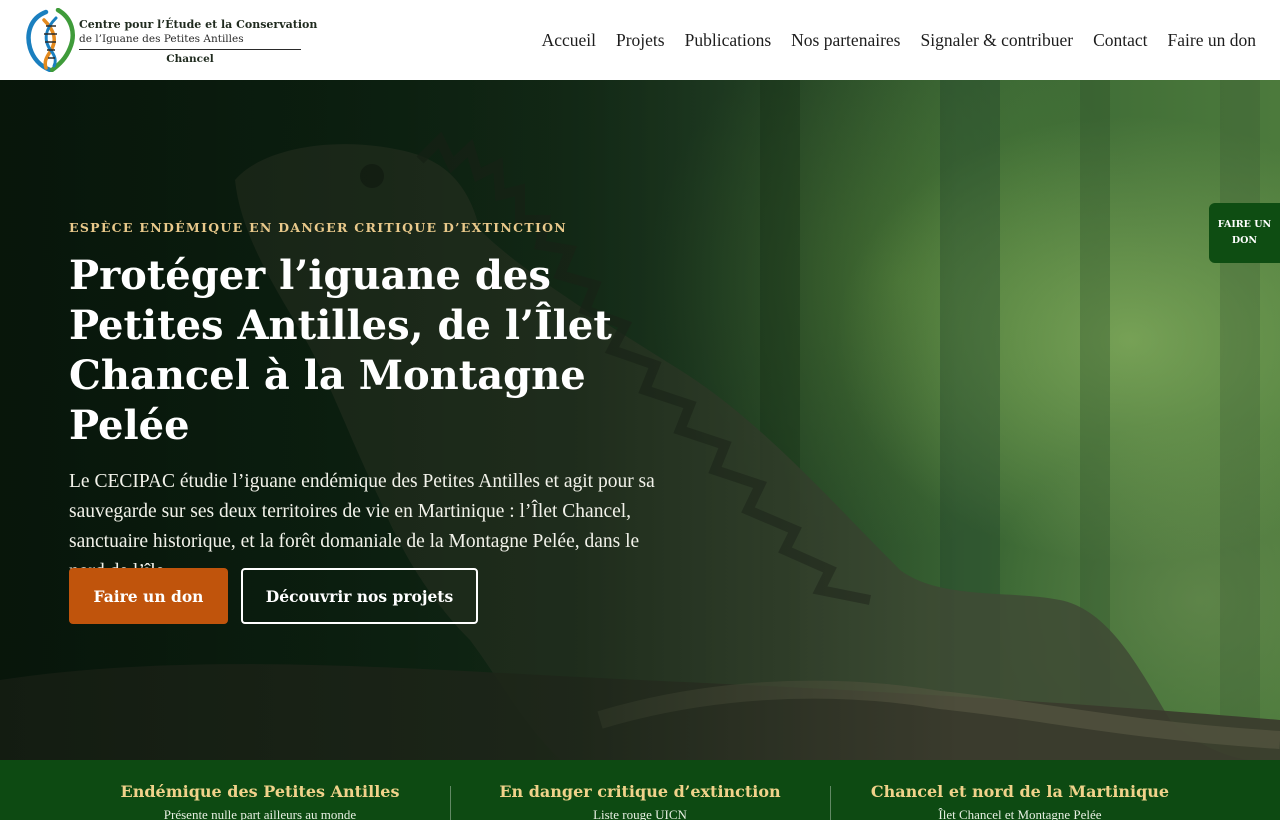  Describe the element at coordinates (161, 39) in the screenshot. I see `logo-title-line2: de l’Iguane des Petites Antilles` at that location.